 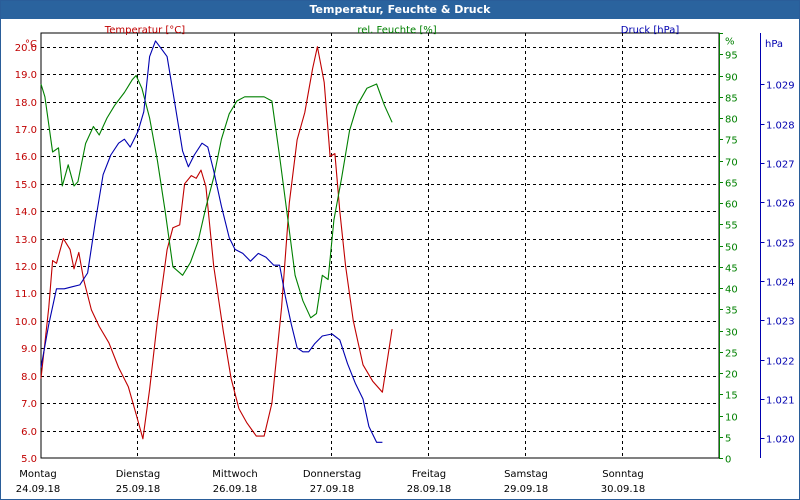 I want to click on x-tick-date: 27.09.18, so click(x=332, y=489).